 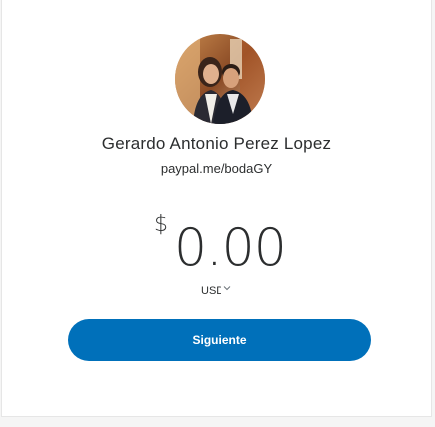 I want to click on chevron-down-icon, so click(x=227, y=288).